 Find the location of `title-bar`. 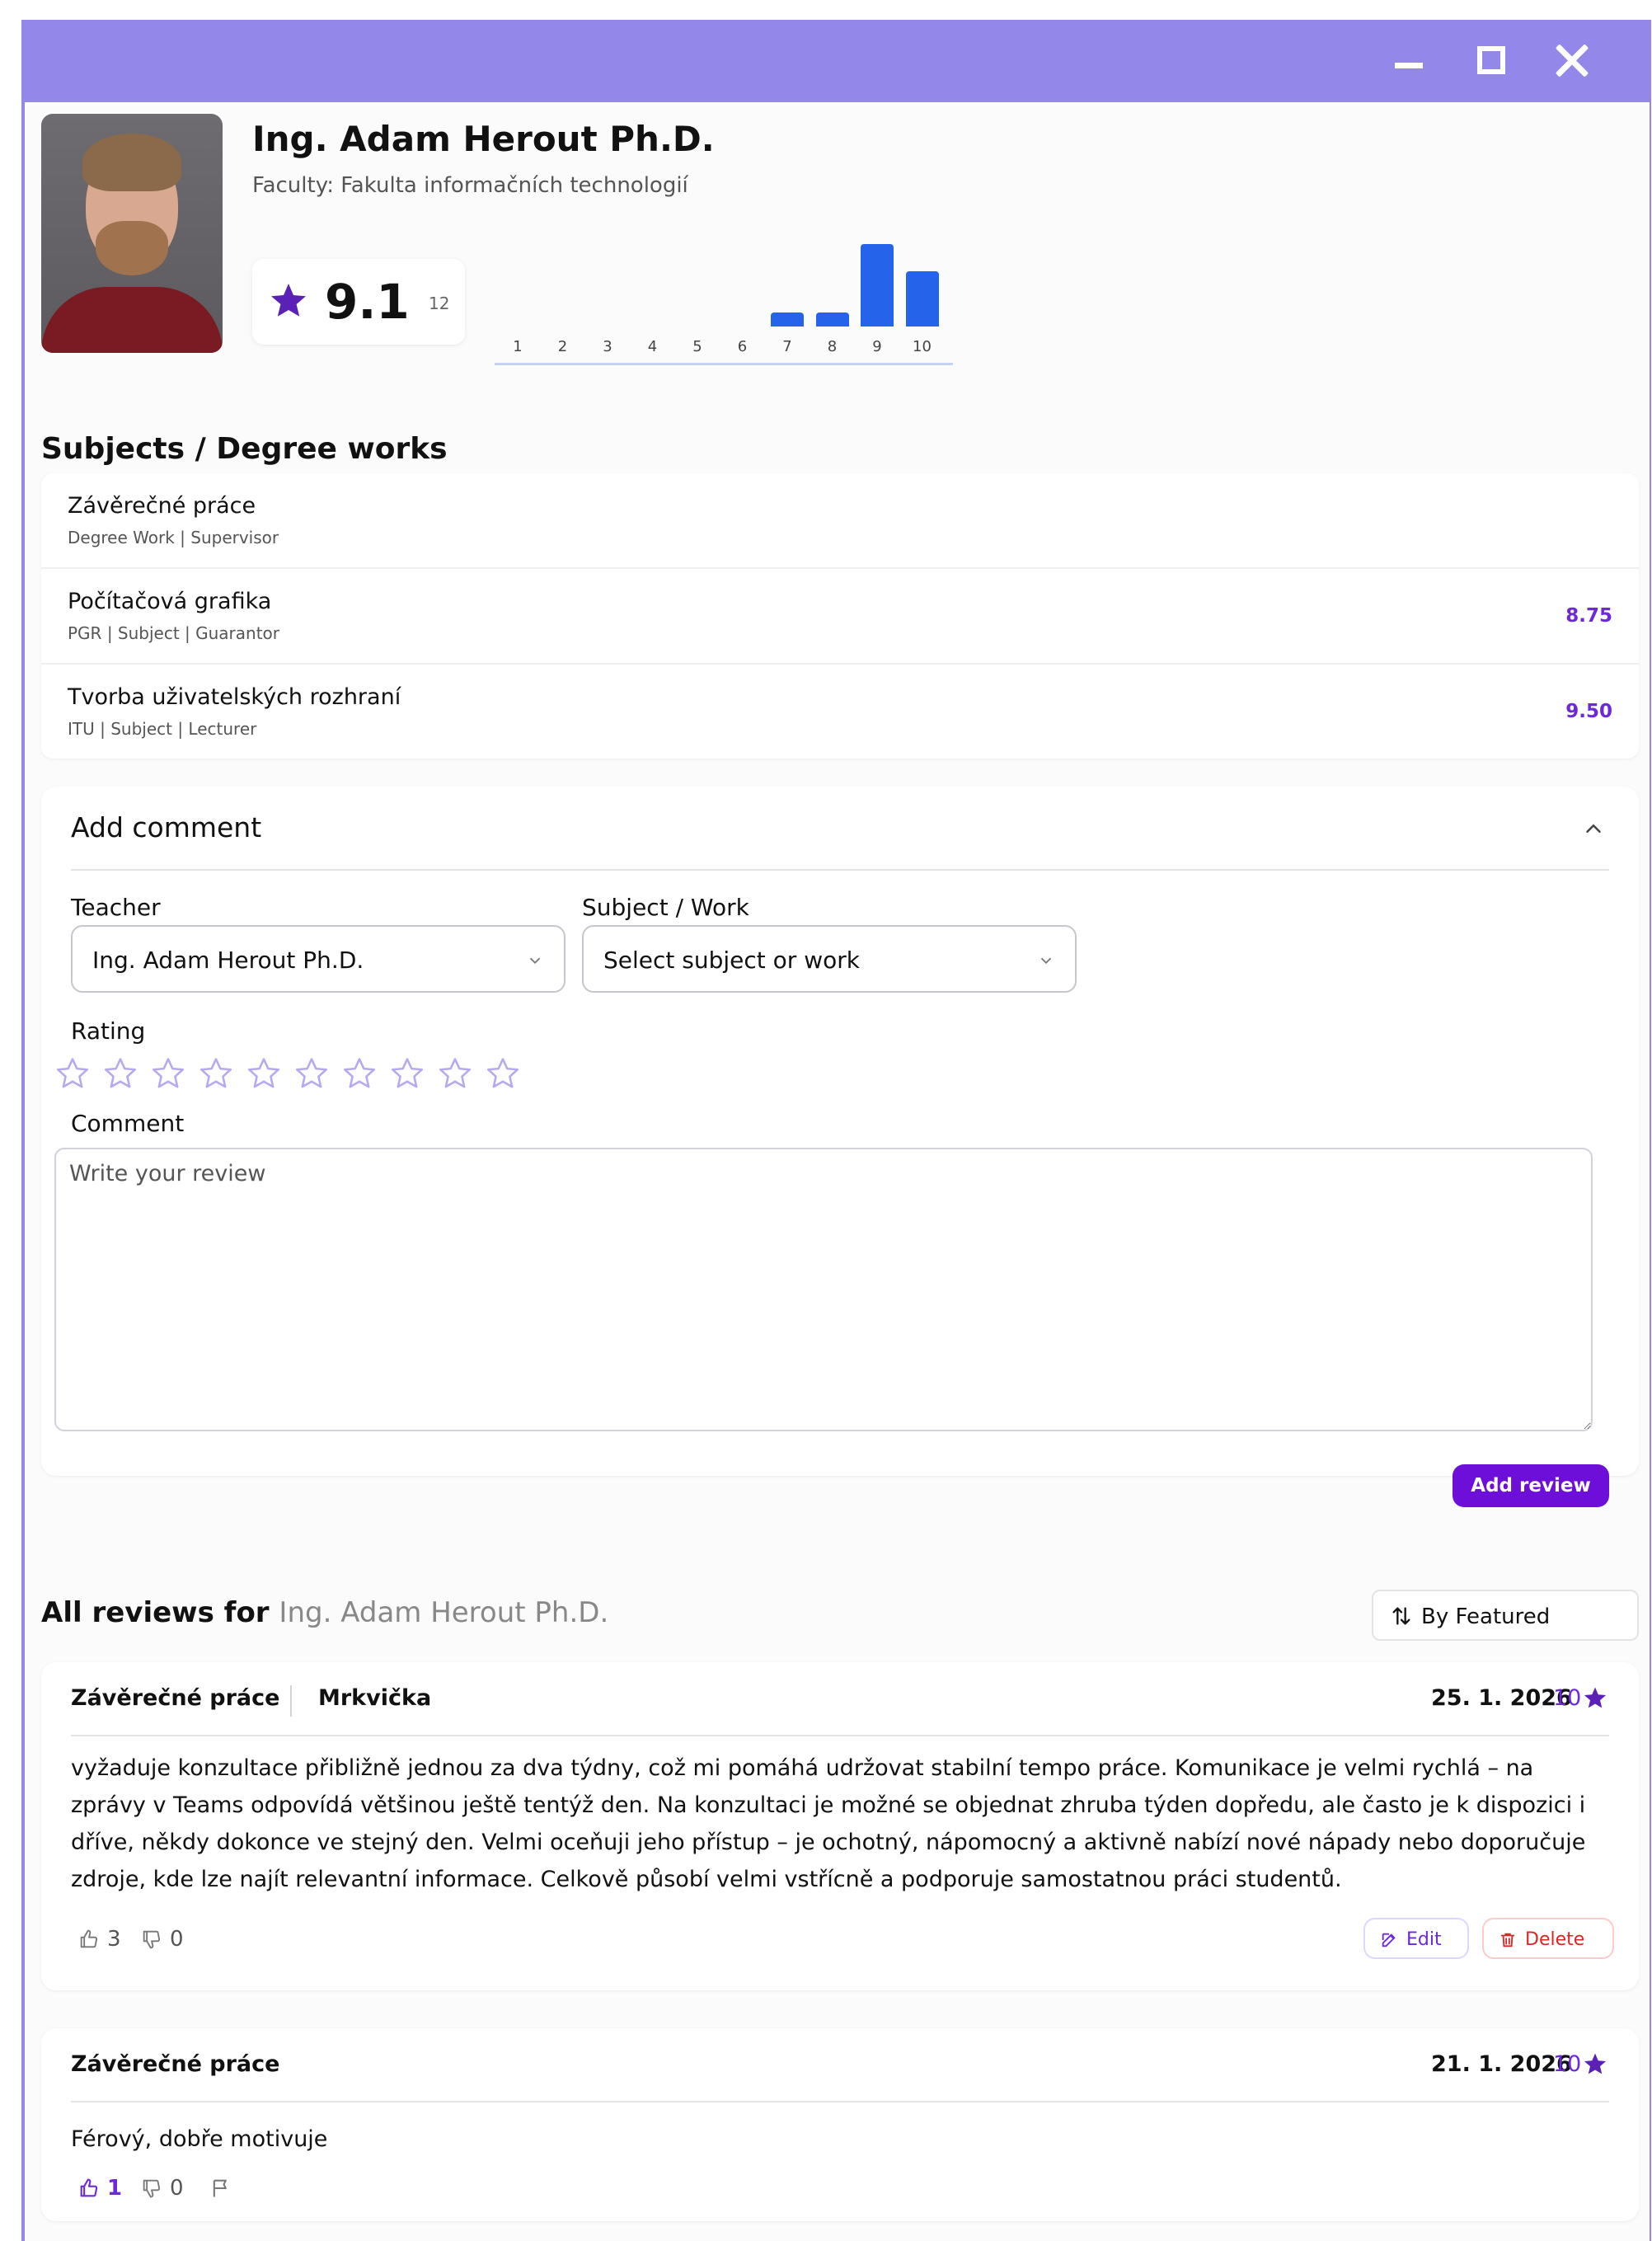

title-bar is located at coordinates (837, 61).